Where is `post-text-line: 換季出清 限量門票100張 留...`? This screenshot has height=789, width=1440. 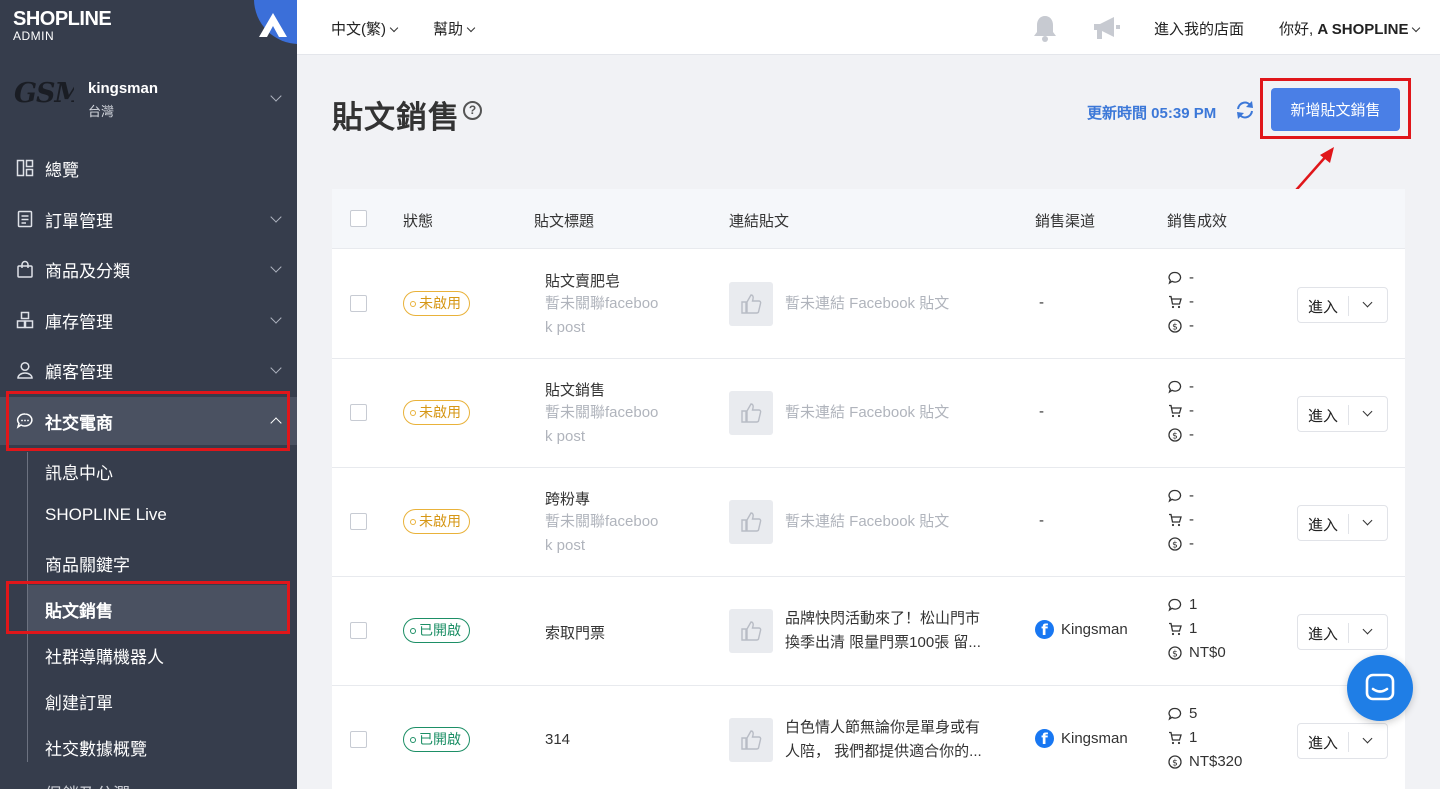 post-text-line: 換季出清 限量門票100張 留... is located at coordinates (883, 642).